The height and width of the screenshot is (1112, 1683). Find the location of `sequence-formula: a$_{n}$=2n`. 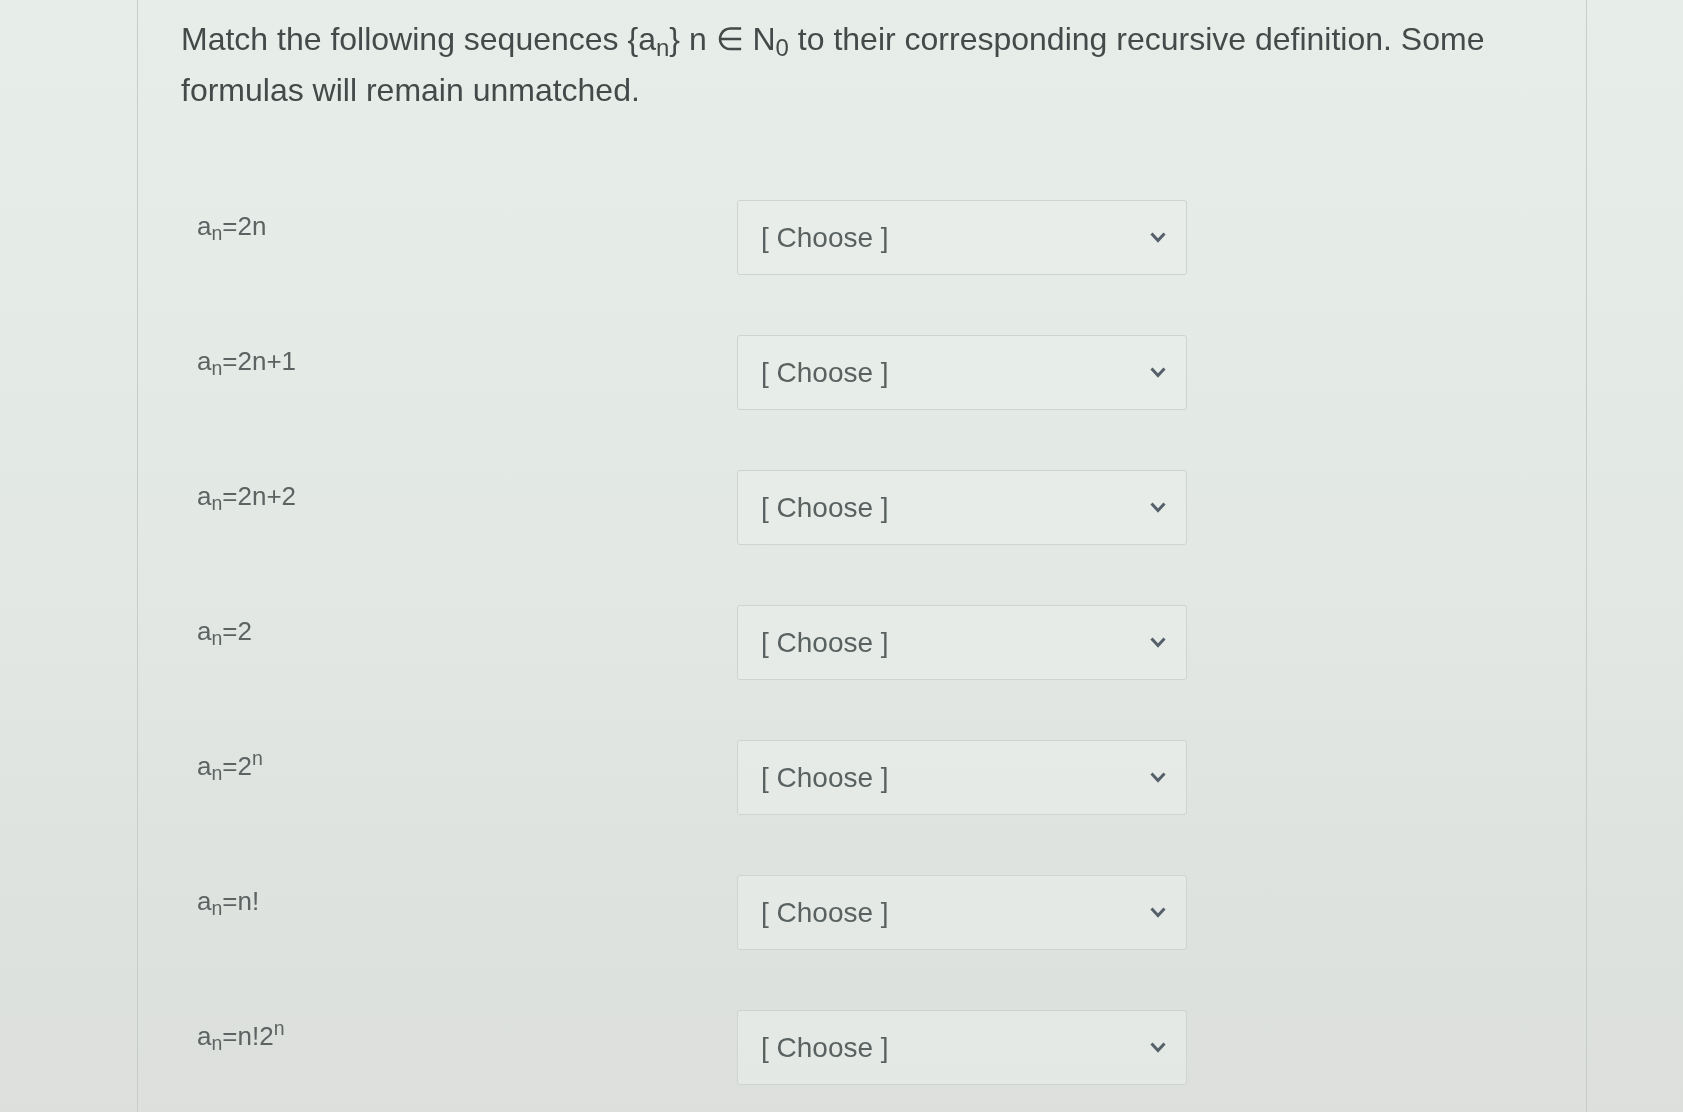

sequence-formula: a$_{n}$=2n is located at coordinates (232, 228).